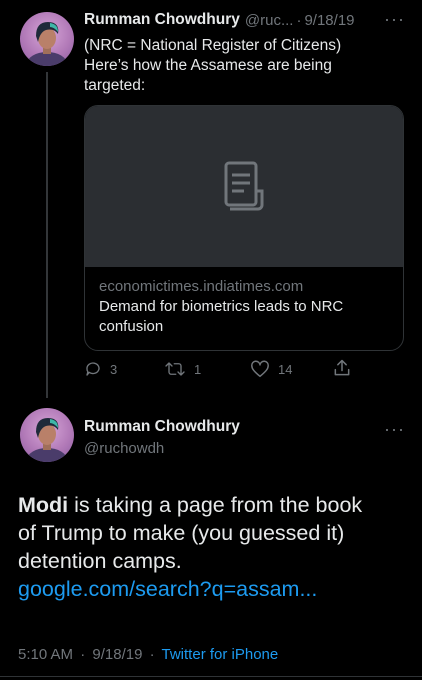 The image size is (422, 680). What do you see at coordinates (175, 369) in the screenshot?
I see `retweet-icon` at bounding box center [175, 369].